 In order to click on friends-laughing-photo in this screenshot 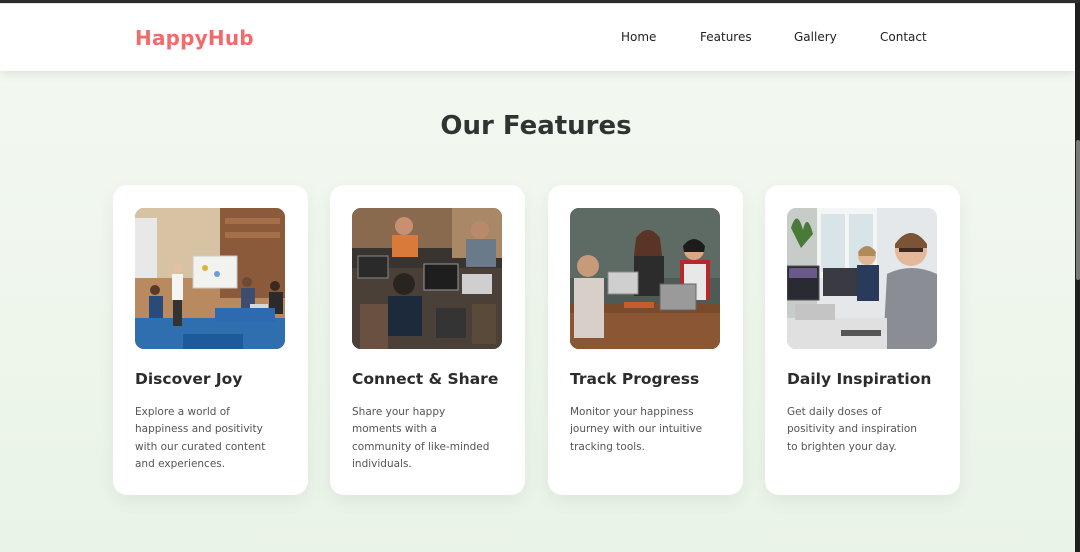, I will do `click(645, 278)`.